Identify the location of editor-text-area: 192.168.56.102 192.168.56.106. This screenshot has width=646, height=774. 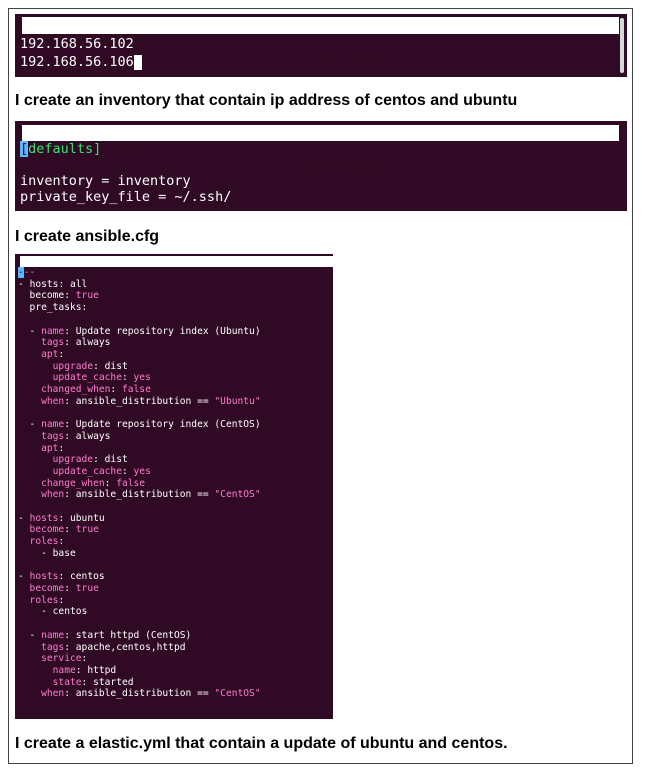
(81, 53).